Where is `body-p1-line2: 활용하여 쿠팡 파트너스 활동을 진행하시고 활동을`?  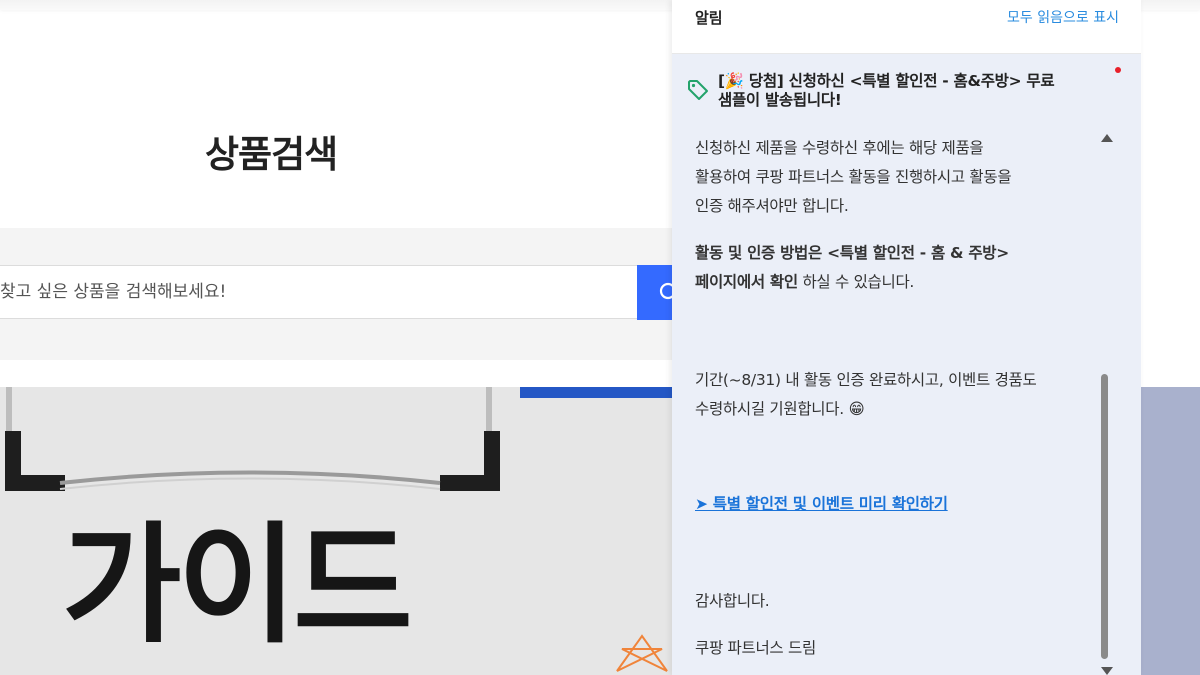
body-p1-line2: 활용하여 쿠팡 파트너스 활동을 진행하시고 활동을 is located at coordinates (853, 177).